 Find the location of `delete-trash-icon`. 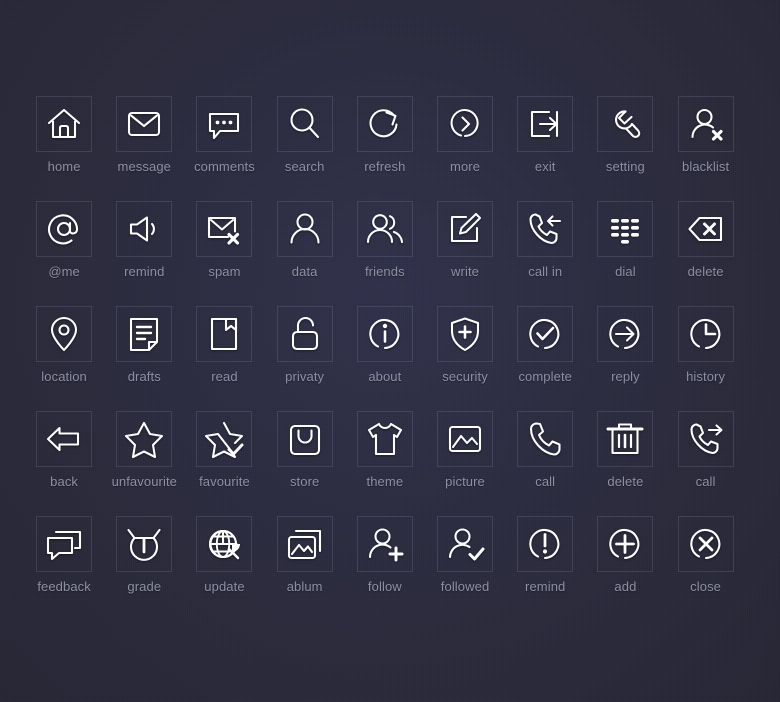

delete-trash-icon is located at coordinates (625, 439).